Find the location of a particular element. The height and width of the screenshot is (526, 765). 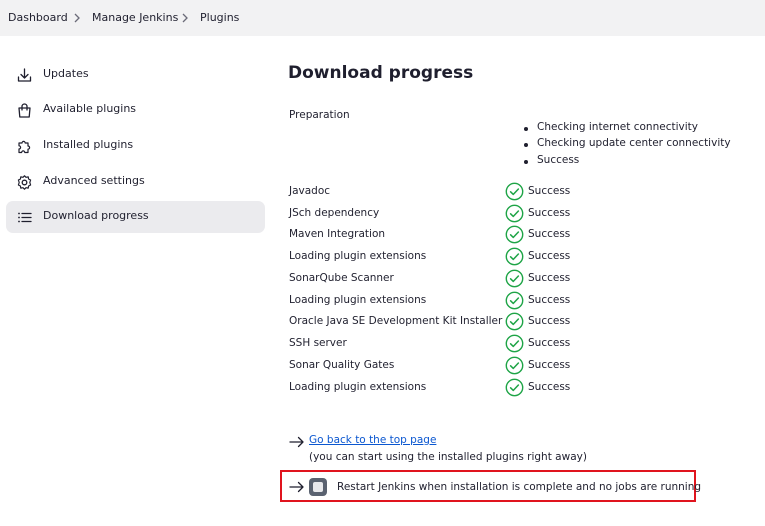

page-title: Download progress is located at coordinates (381, 73).